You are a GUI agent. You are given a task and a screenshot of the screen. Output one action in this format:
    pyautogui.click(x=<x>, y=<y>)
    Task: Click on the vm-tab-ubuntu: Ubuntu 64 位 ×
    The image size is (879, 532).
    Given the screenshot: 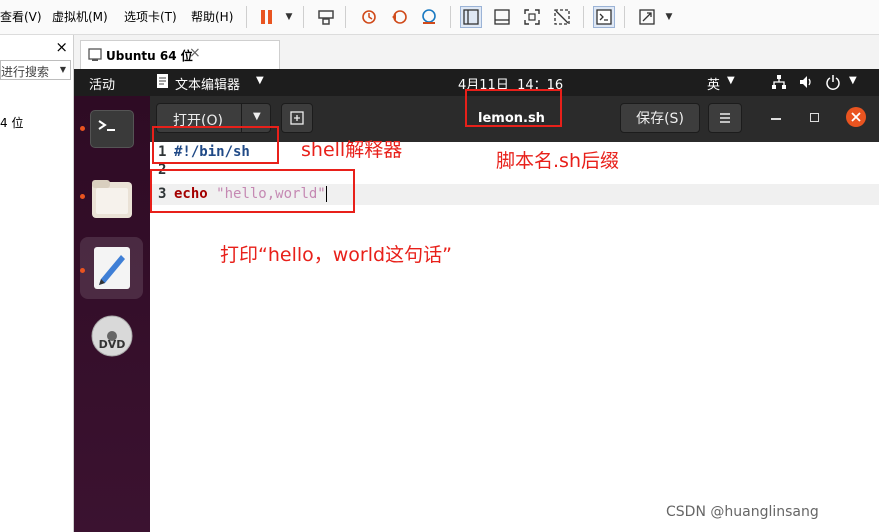 What is the action you would take?
    pyautogui.click(x=180, y=54)
    